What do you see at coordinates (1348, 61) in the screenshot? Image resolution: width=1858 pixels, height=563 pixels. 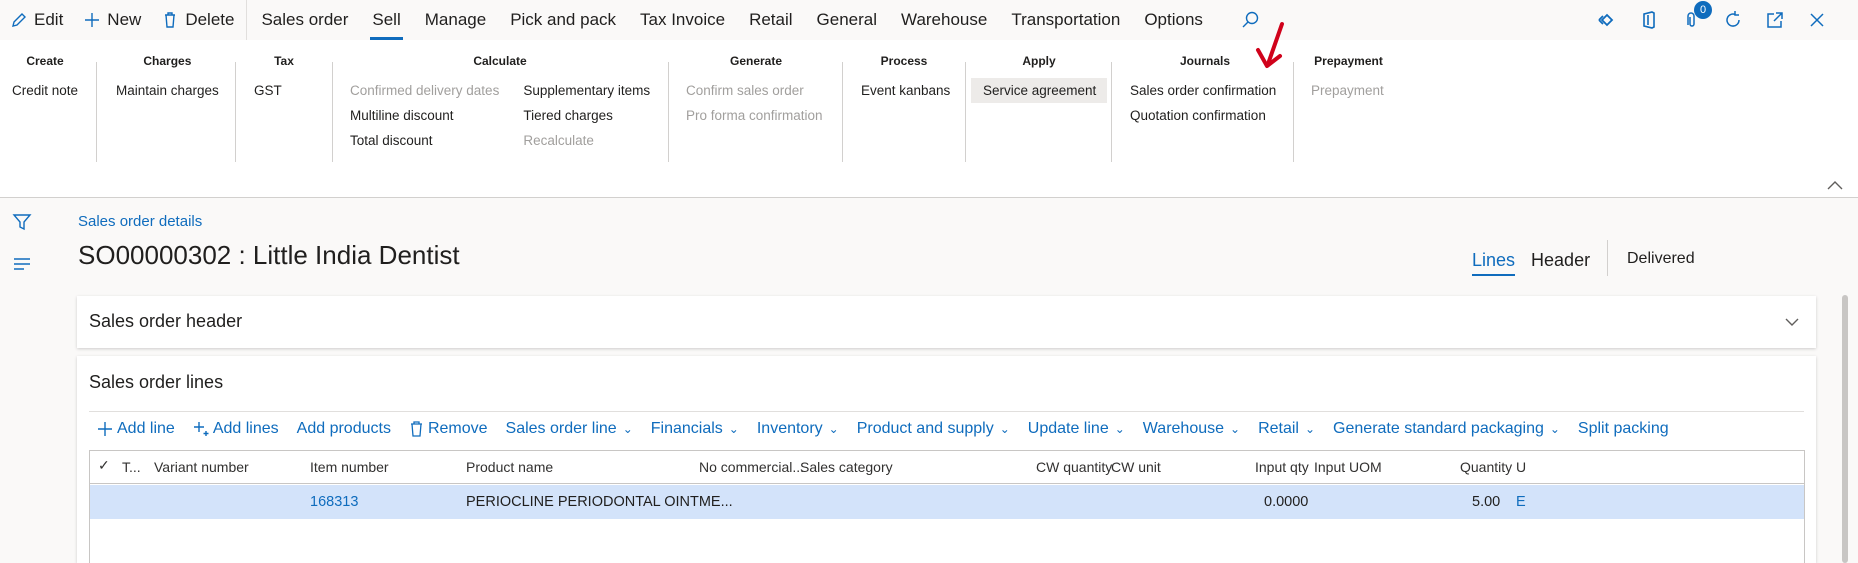 I see `group-title: Prepayment` at bounding box center [1348, 61].